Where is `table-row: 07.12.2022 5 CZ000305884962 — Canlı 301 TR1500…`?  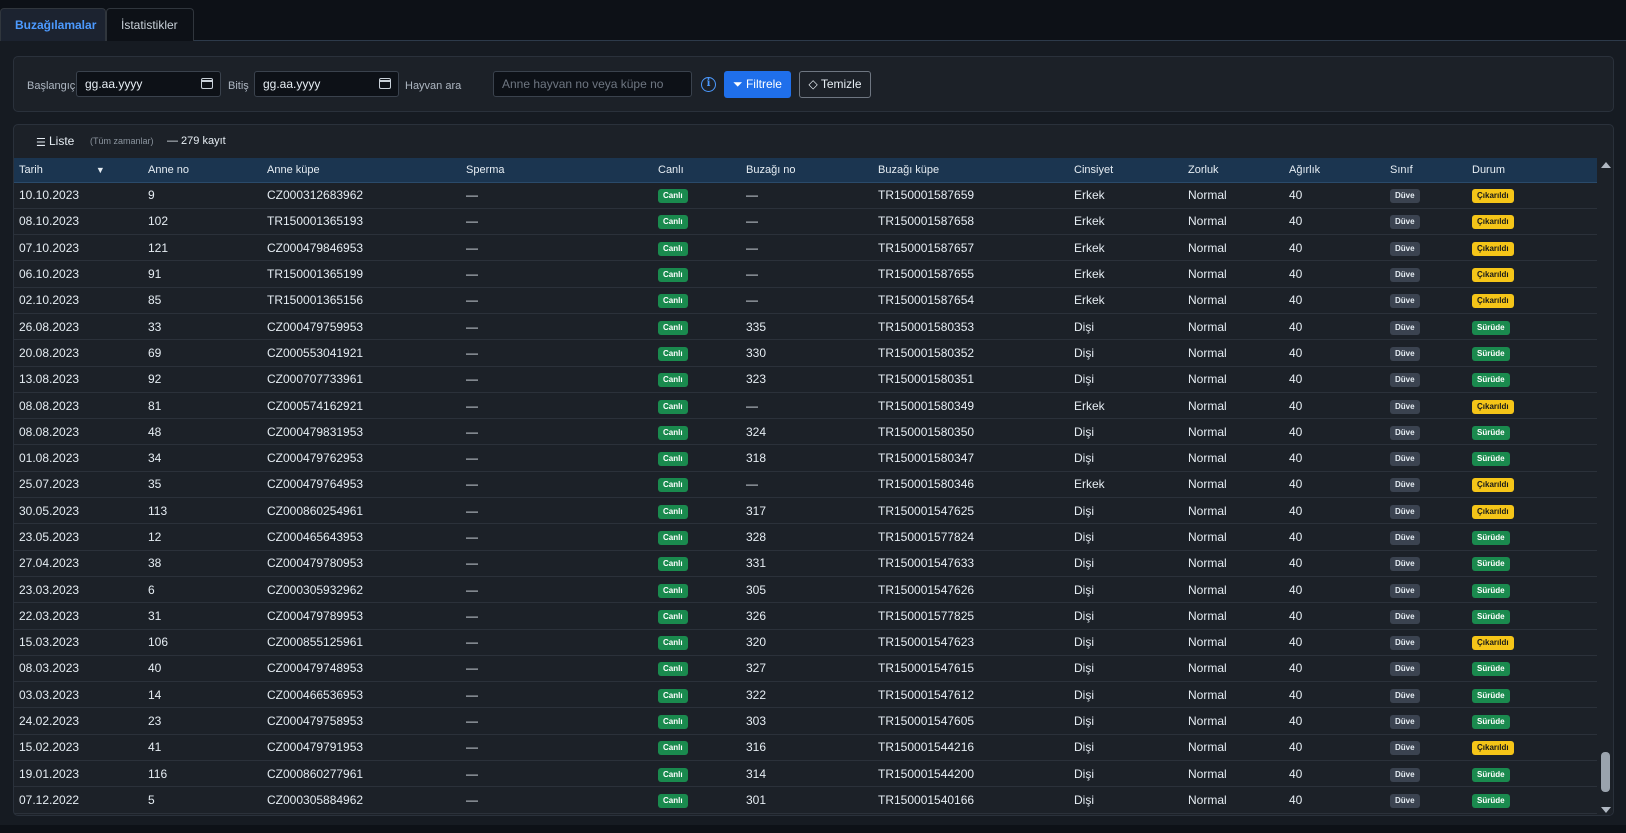 table-row: 07.12.2022 5 CZ000305884962 — Canlı 301 TR1500… is located at coordinates (805, 800).